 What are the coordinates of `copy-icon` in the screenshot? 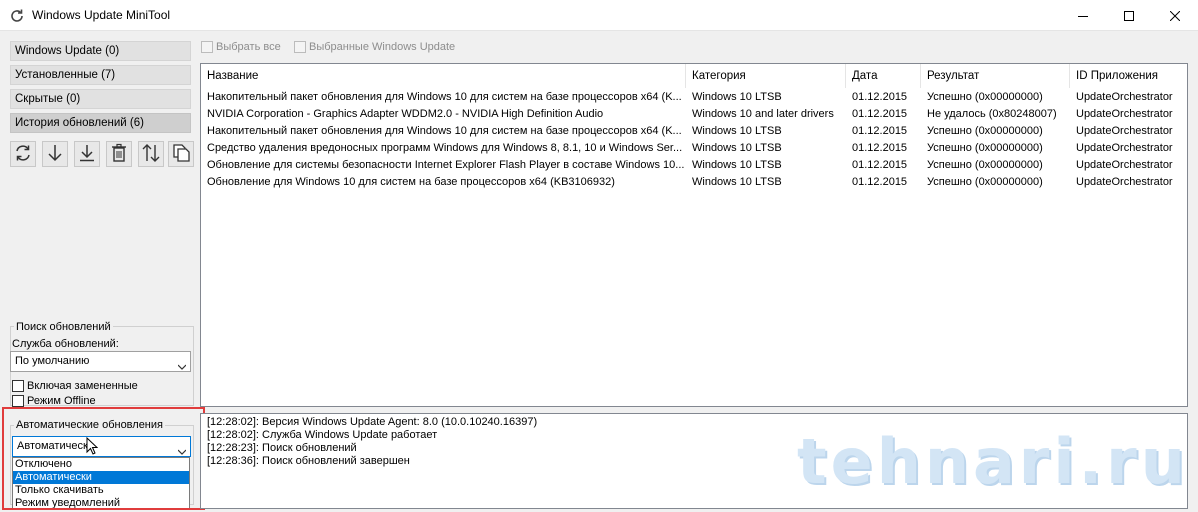 It's located at (181, 154).